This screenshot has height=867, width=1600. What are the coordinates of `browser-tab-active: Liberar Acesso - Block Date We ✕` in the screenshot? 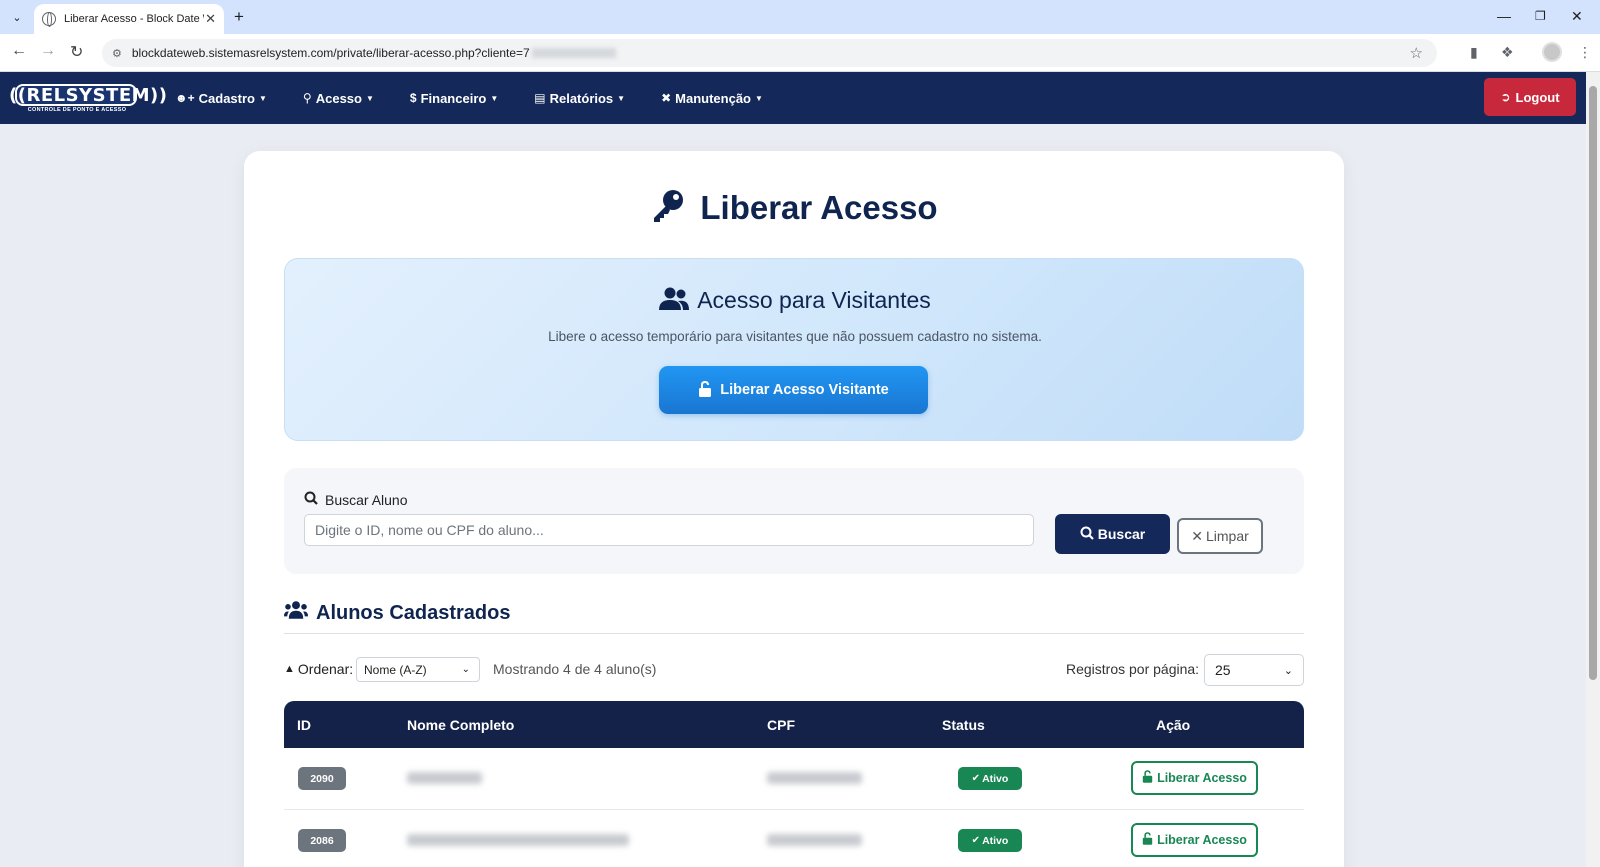 It's located at (129, 19).